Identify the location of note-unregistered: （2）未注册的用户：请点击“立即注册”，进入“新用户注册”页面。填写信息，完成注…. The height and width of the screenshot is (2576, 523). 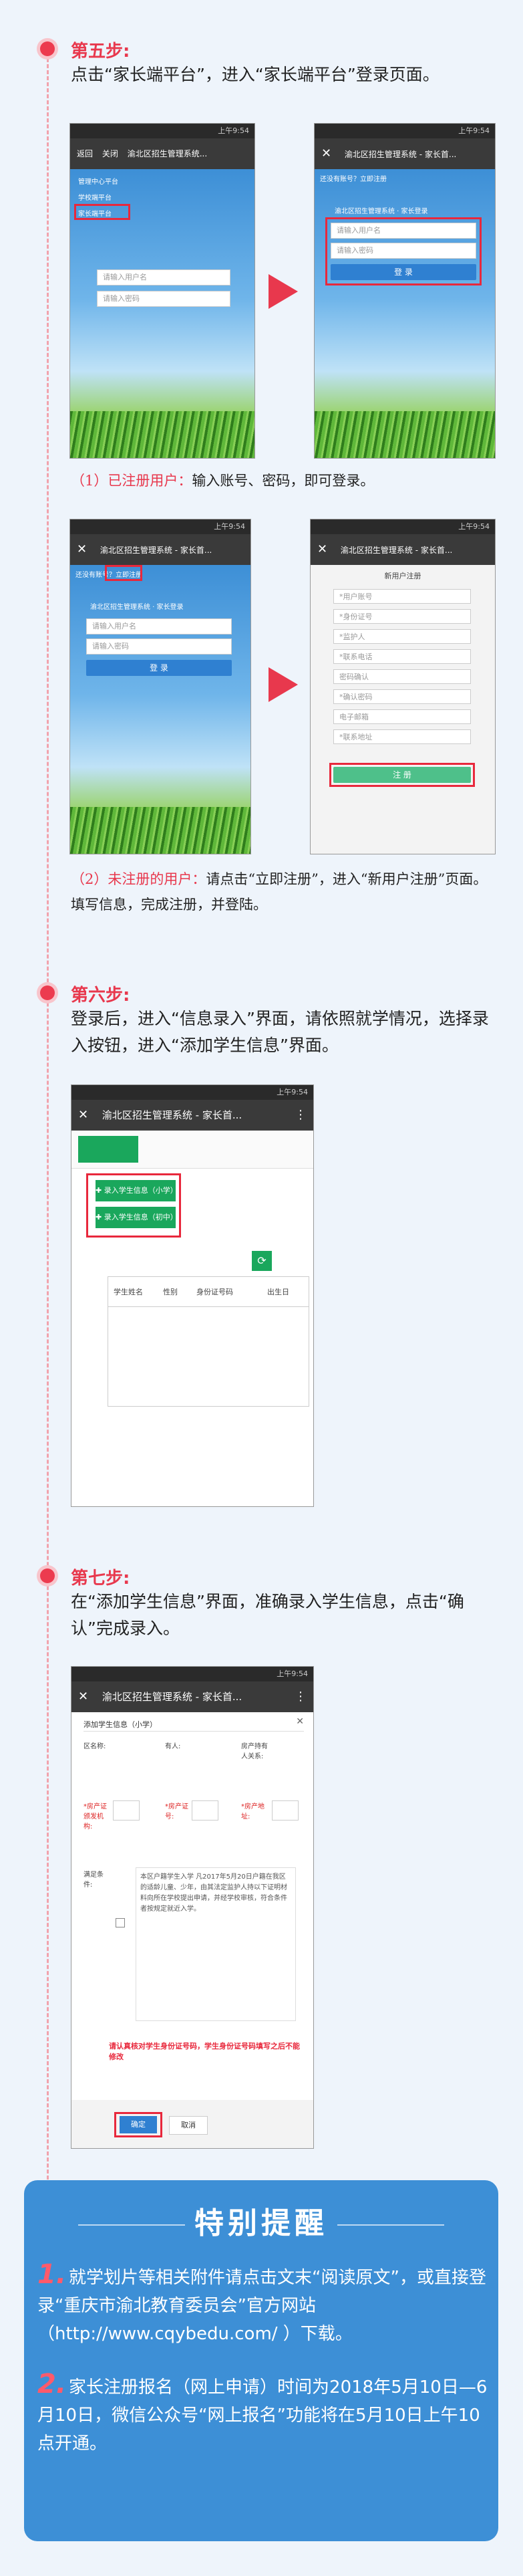
(279, 892).